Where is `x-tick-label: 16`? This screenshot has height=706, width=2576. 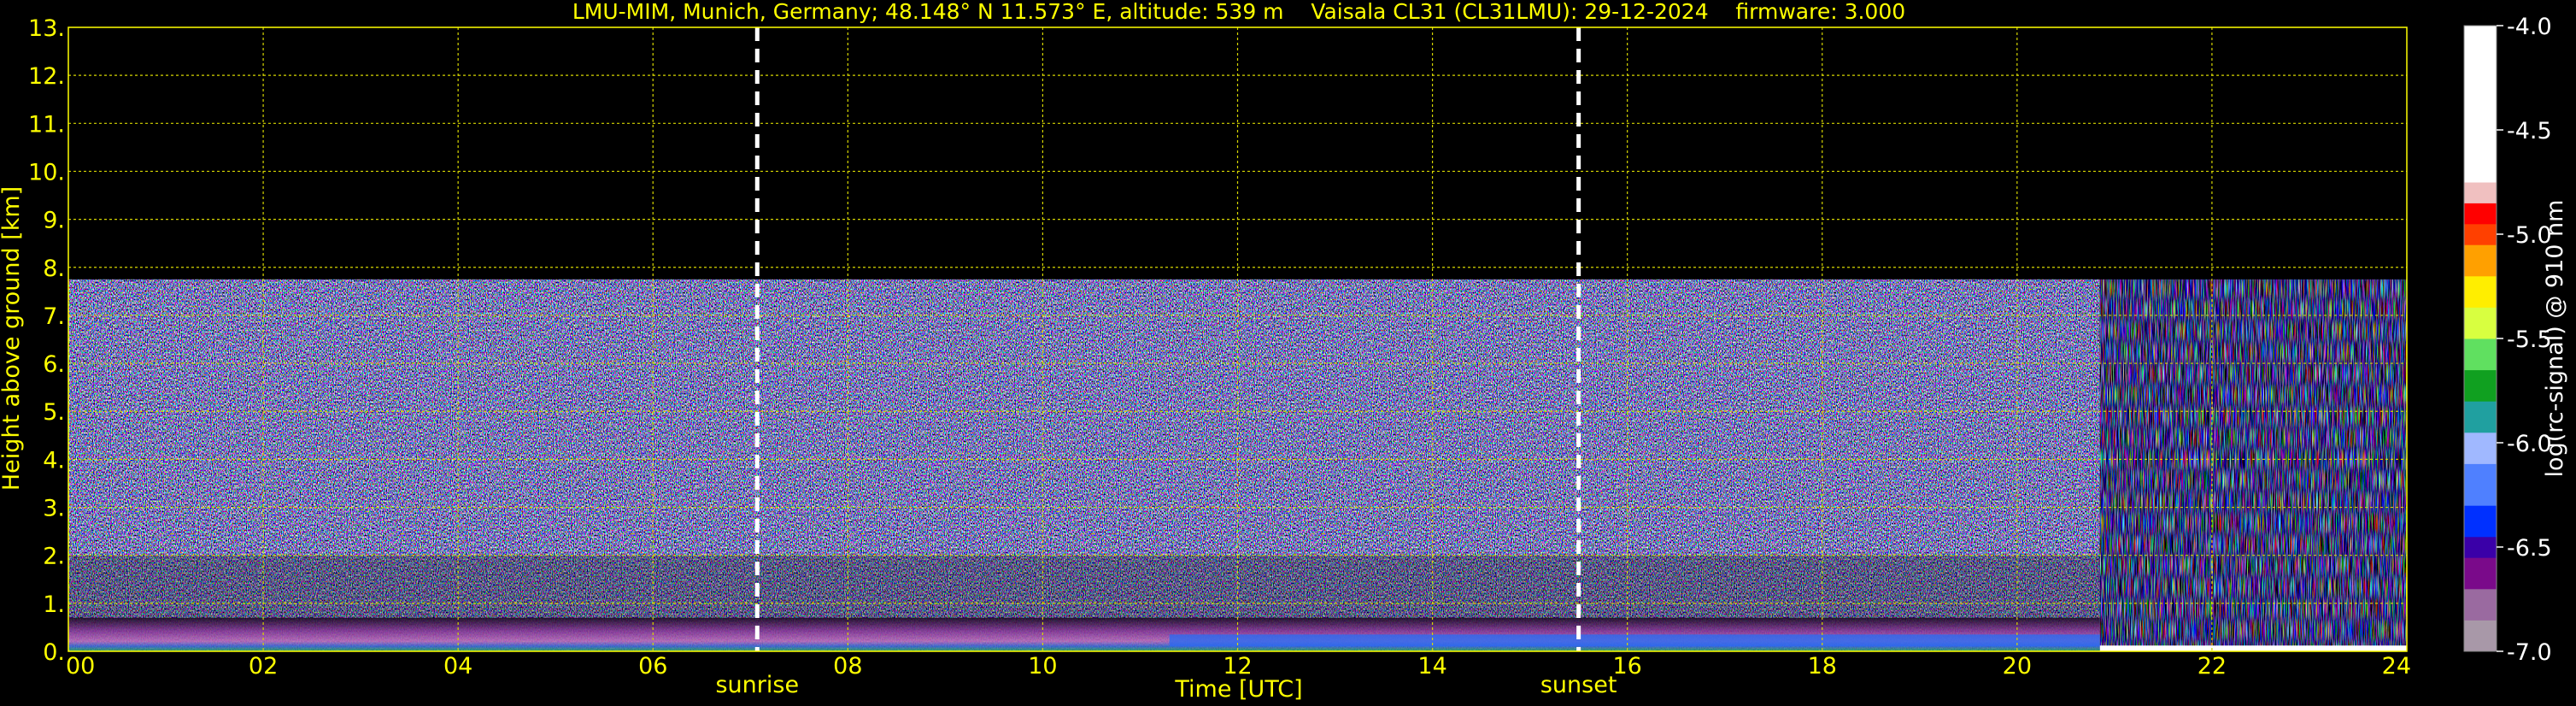
x-tick-label: 16 is located at coordinates (1626, 666).